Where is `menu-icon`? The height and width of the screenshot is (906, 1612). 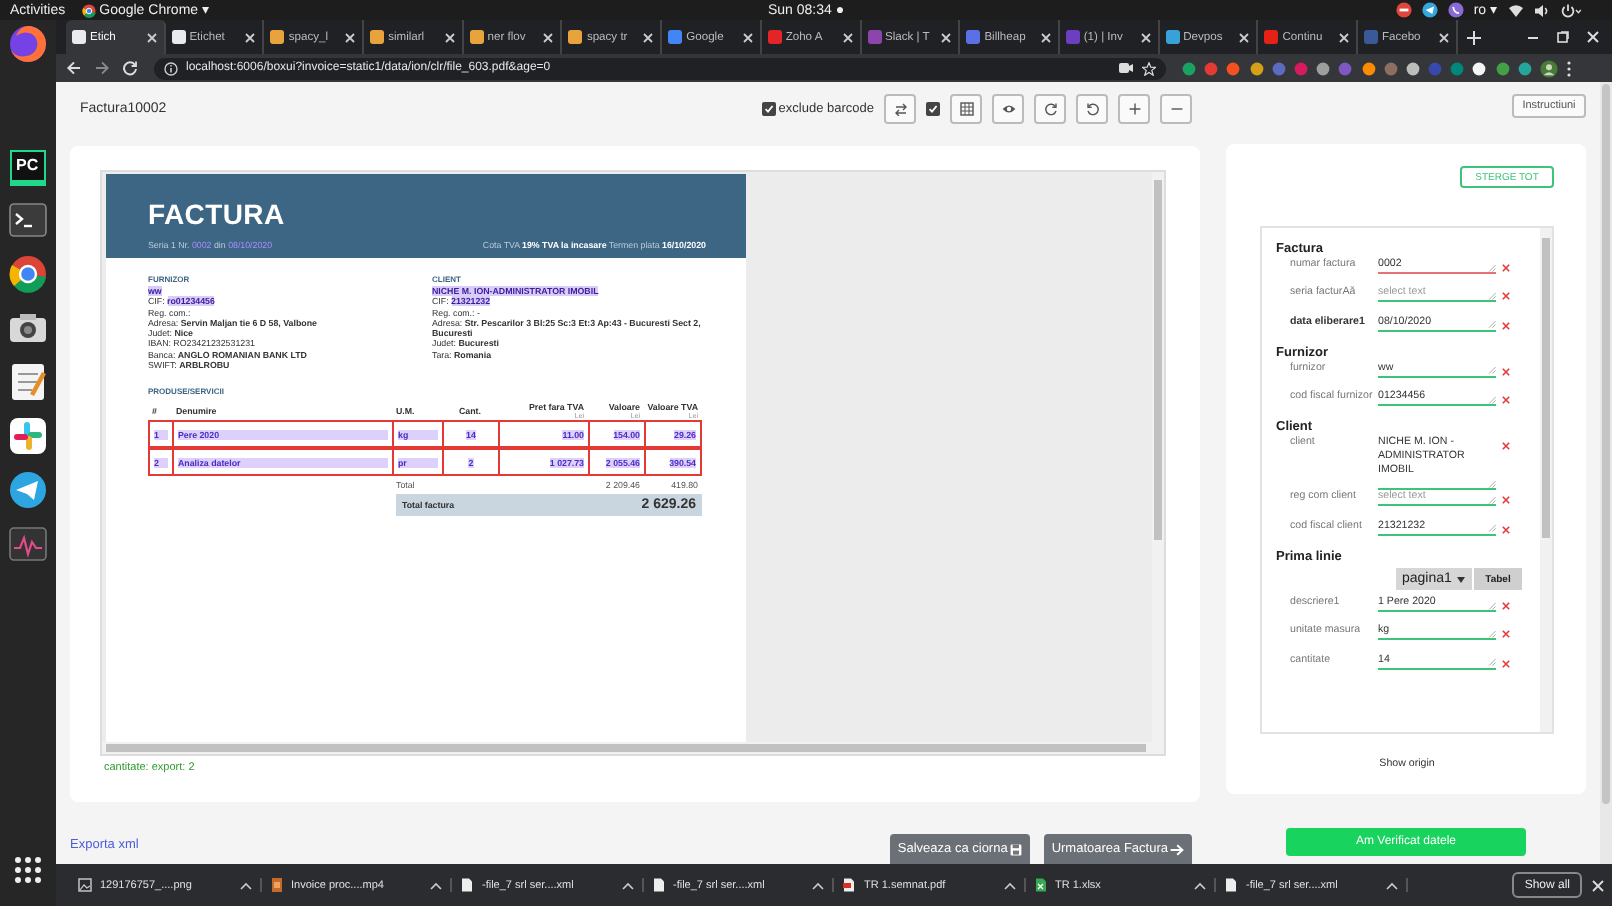 menu-icon is located at coordinates (1569, 68).